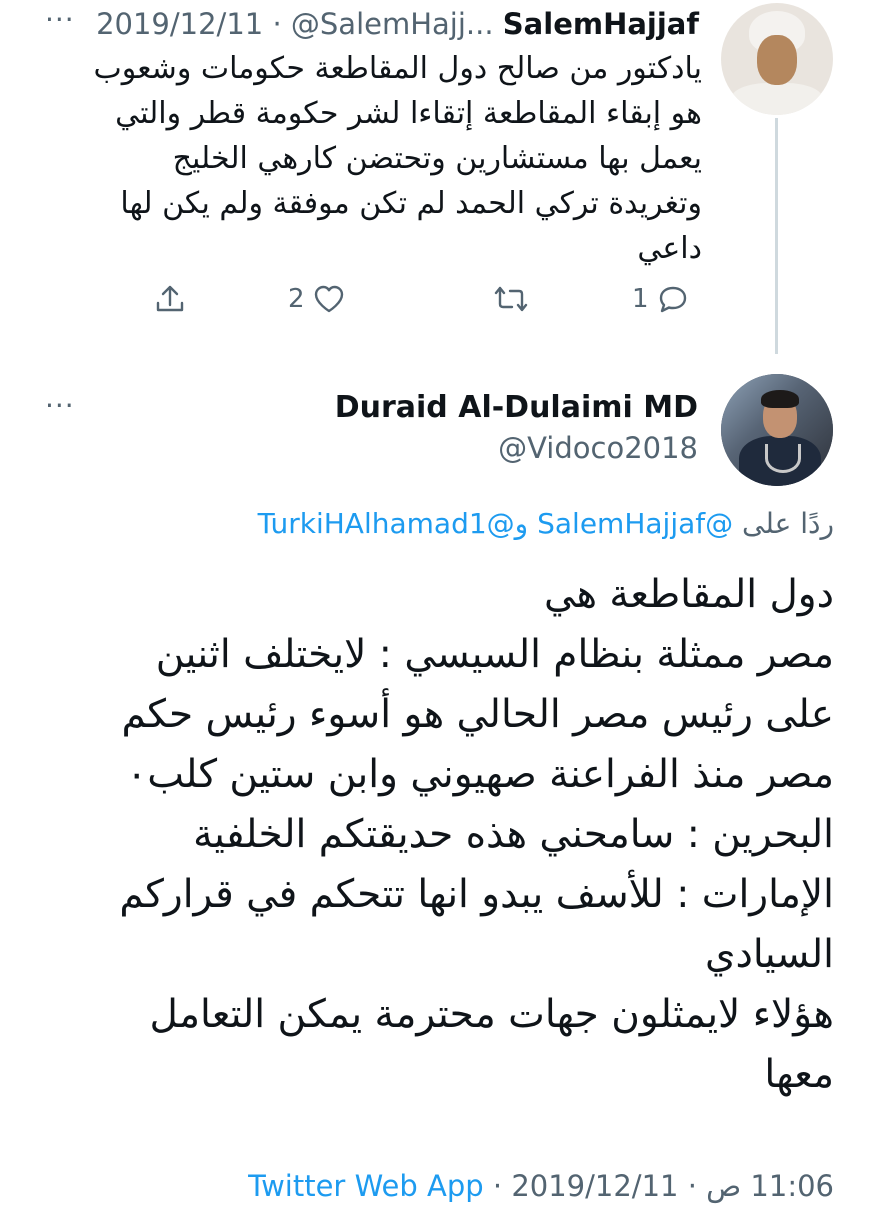 This screenshot has height=1206, width=874. I want to click on thread-line, so click(776, 236).